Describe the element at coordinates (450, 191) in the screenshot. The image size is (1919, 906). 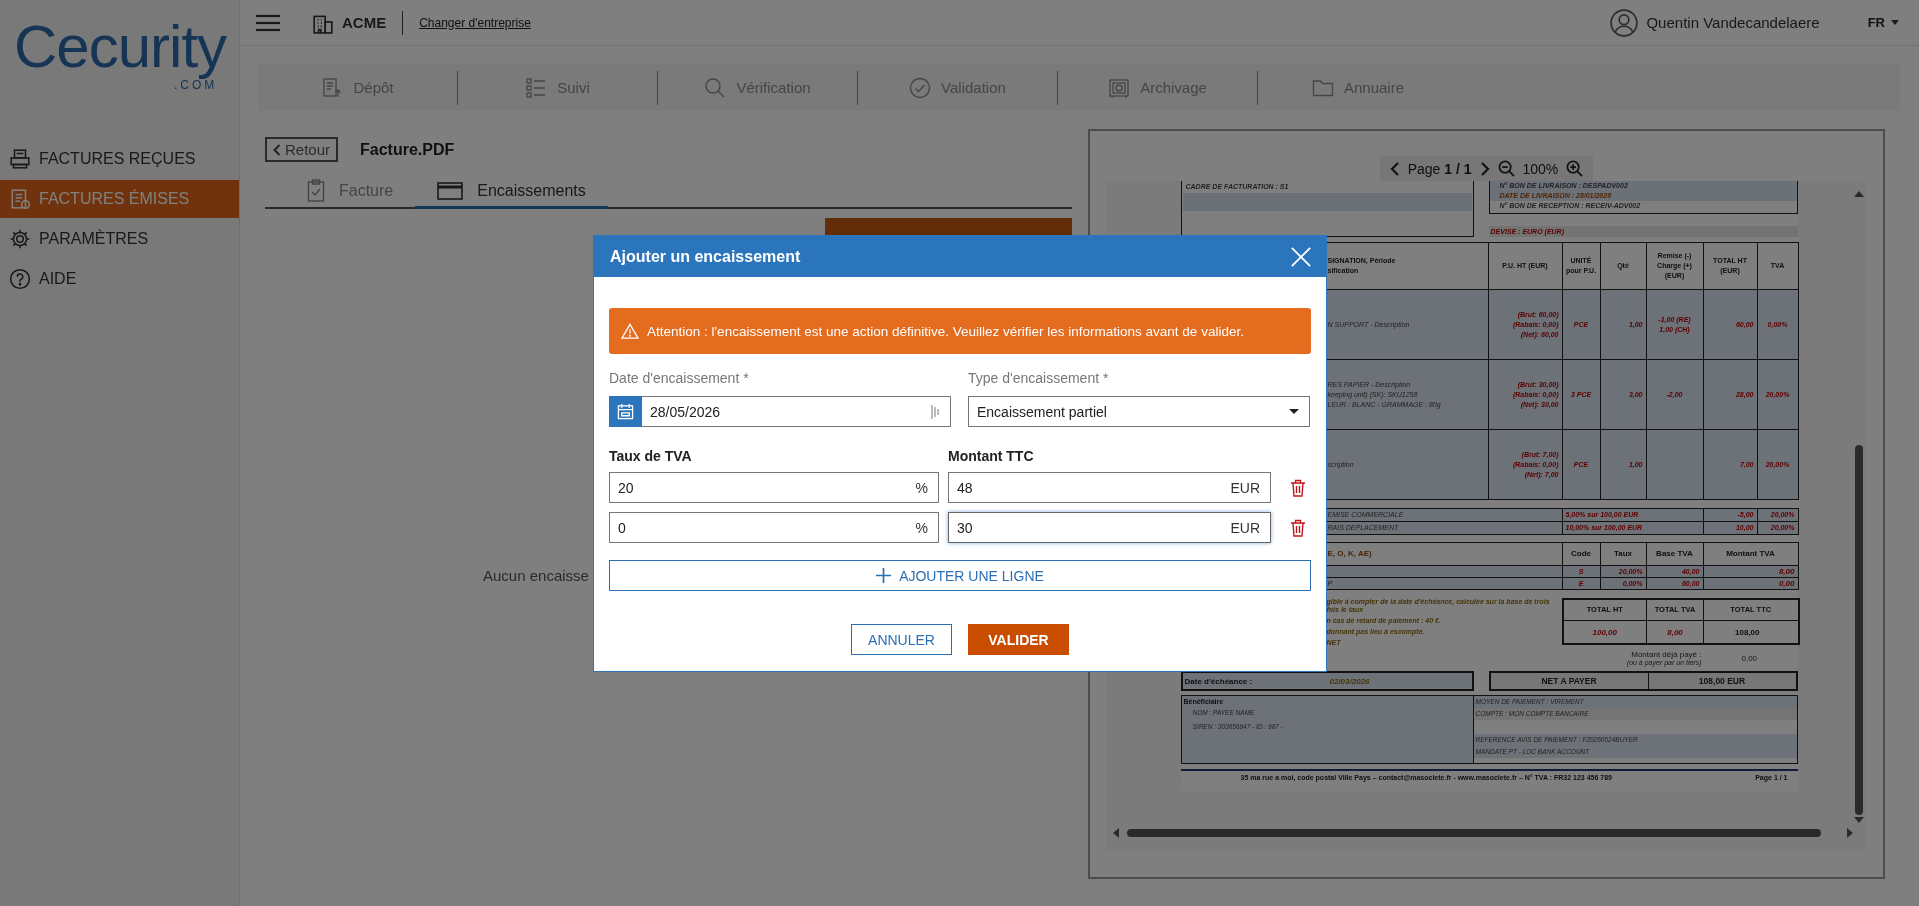
I see `card-icon` at that location.